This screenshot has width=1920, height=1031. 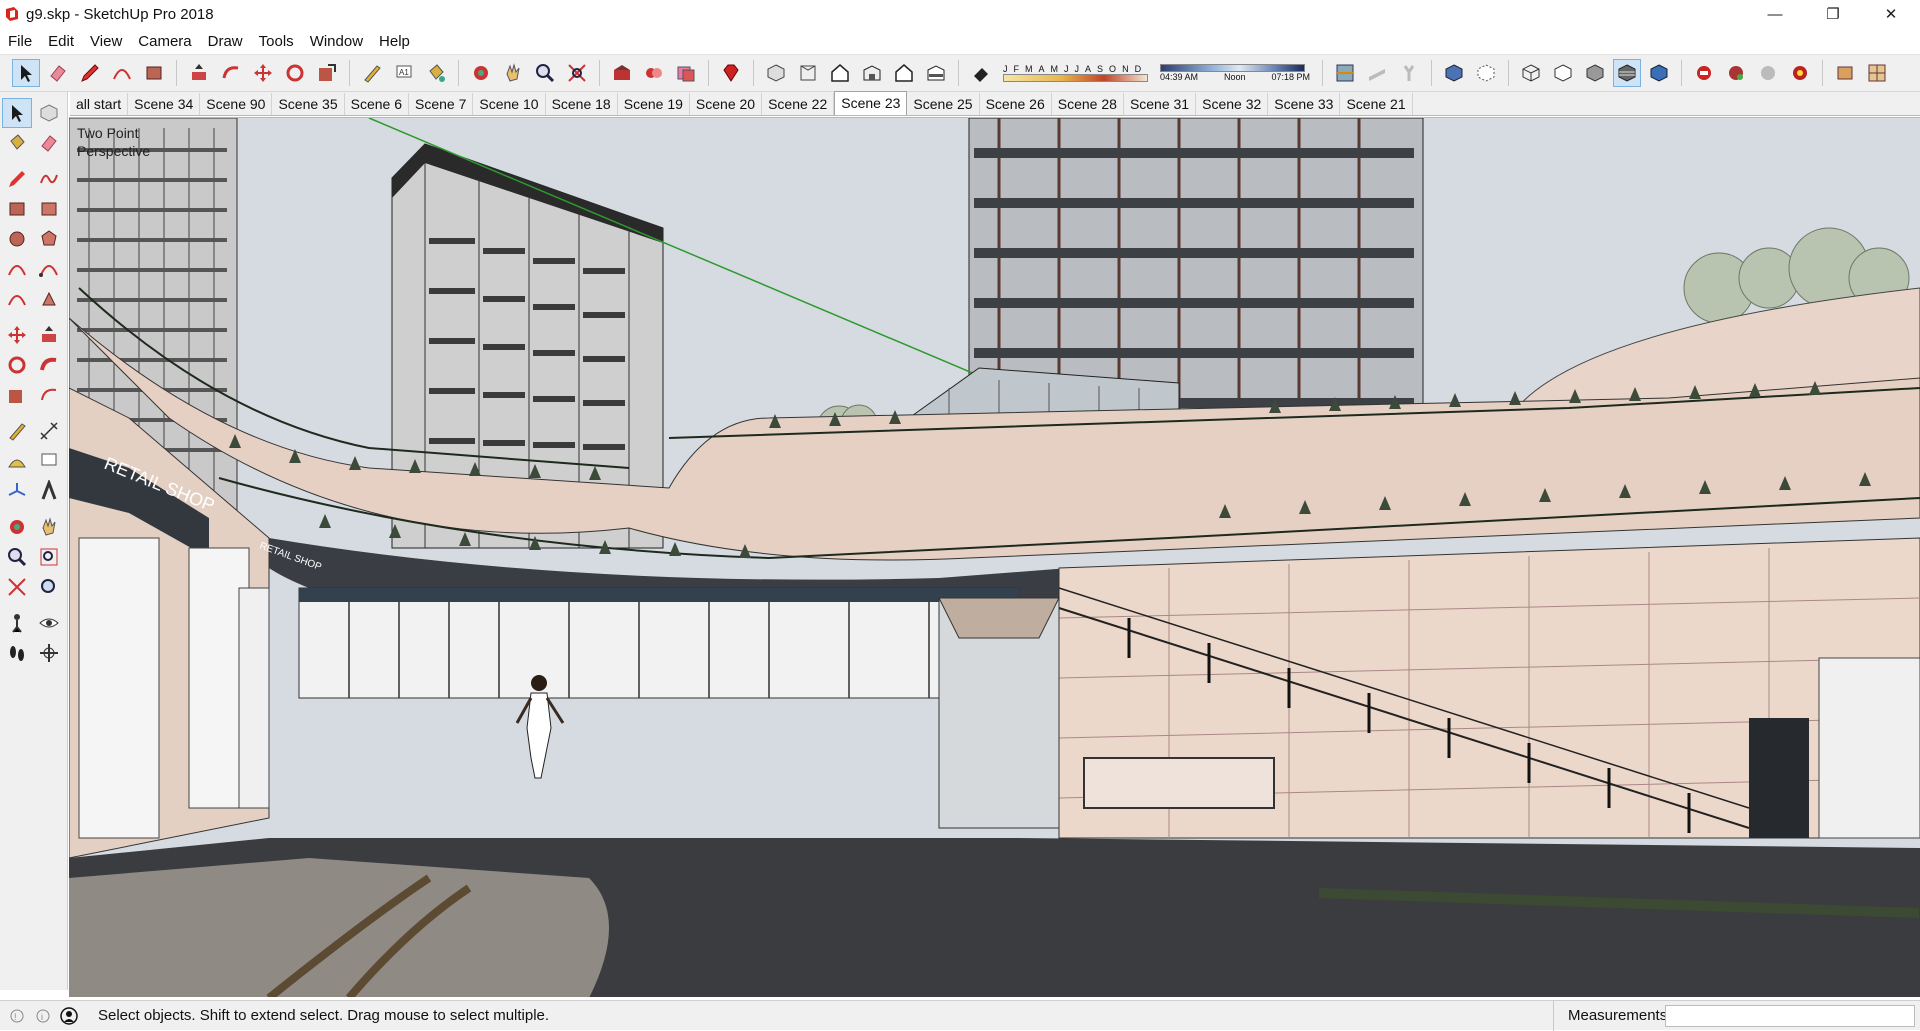 What do you see at coordinates (654, 73) in the screenshot?
I see `components-button` at bounding box center [654, 73].